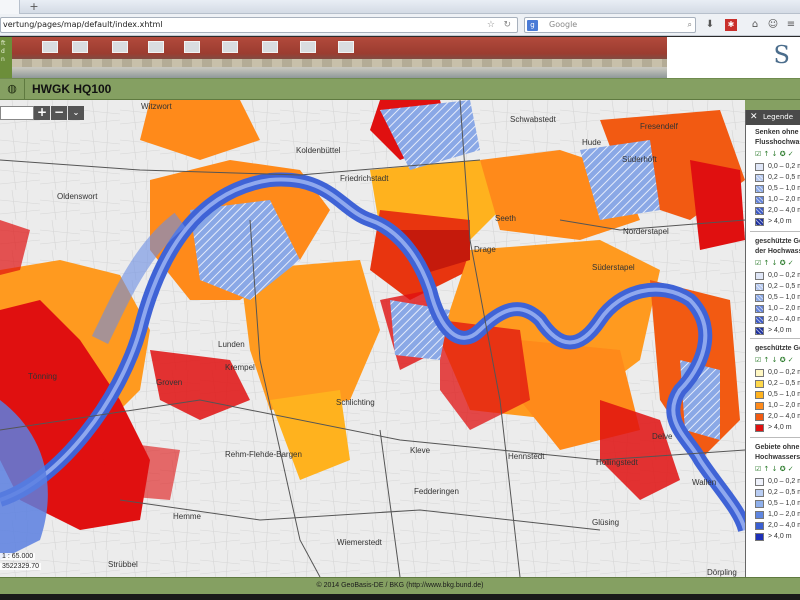  What do you see at coordinates (420, 450) in the screenshot?
I see `place-label: Kleve` at bounding box center [420, 450].